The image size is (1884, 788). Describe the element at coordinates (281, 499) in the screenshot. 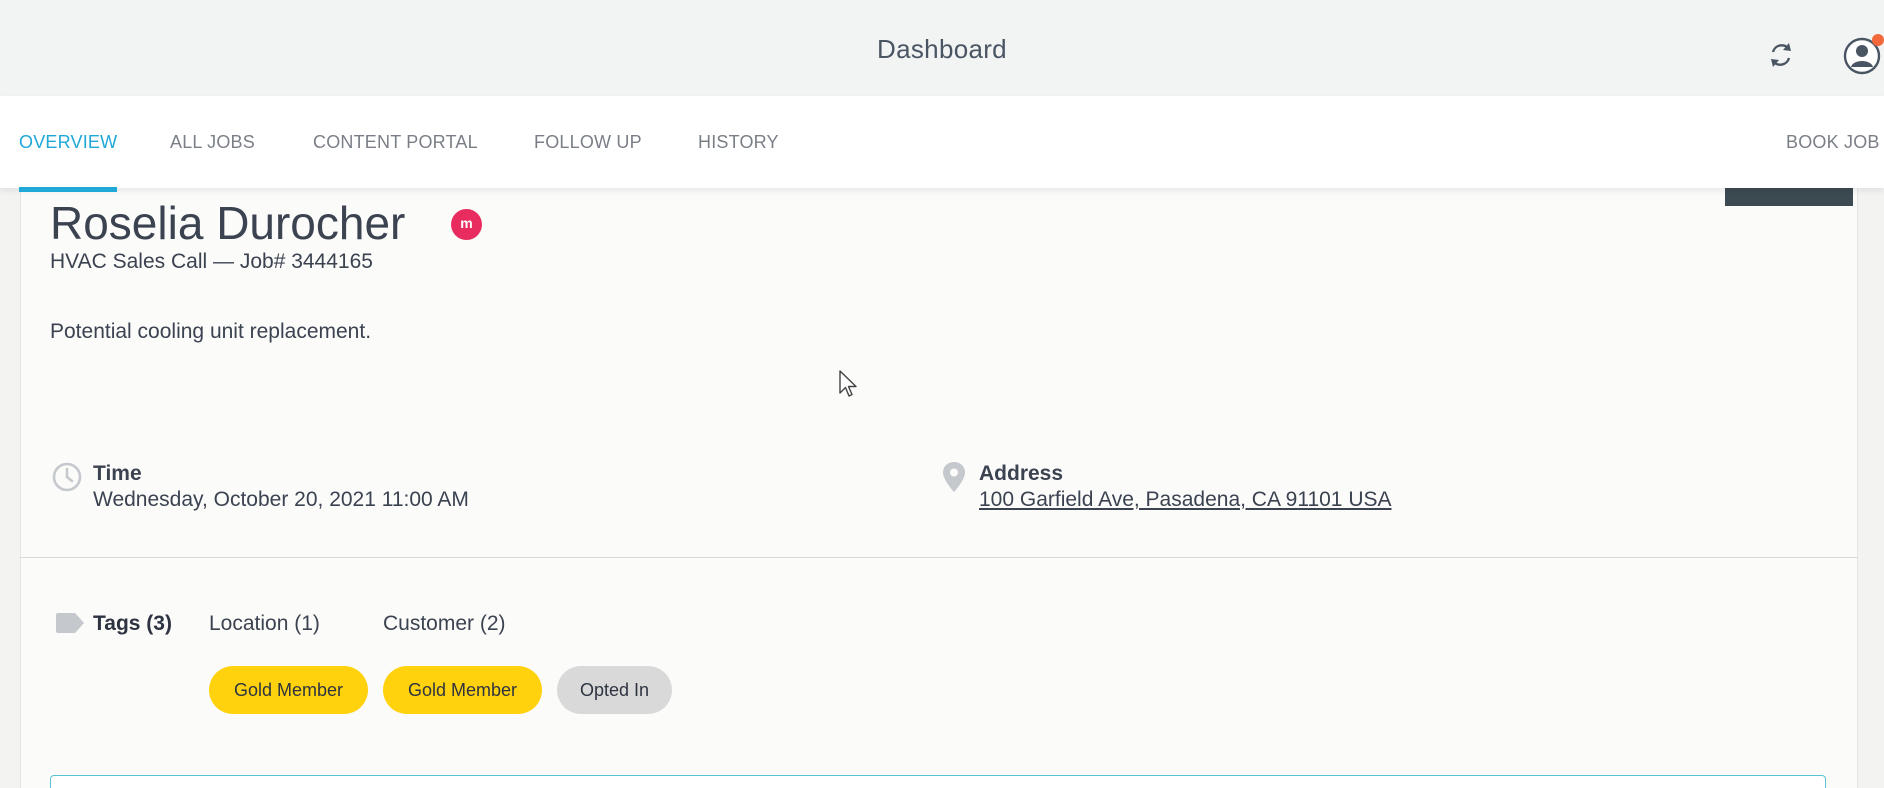

I see `time-value: Wednesday, October 20, 2021 11:00 AM` at that location.